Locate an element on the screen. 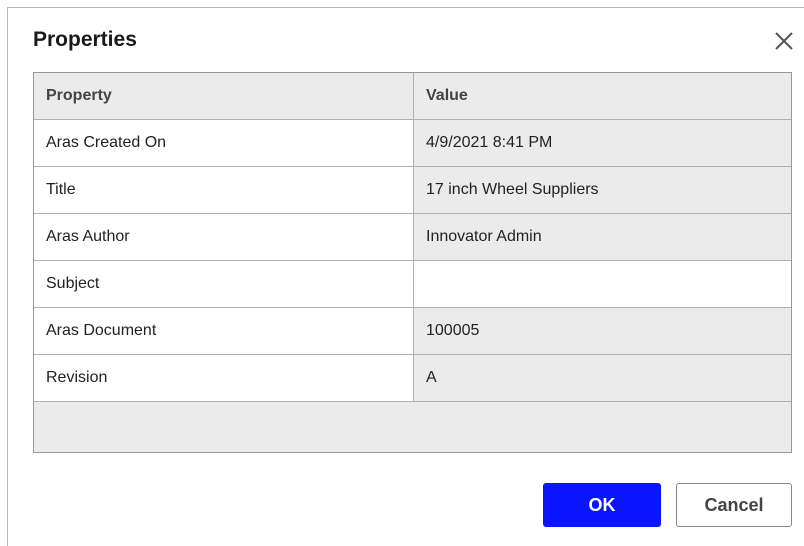  table-row: Subject is located at coordinates (412, 284).